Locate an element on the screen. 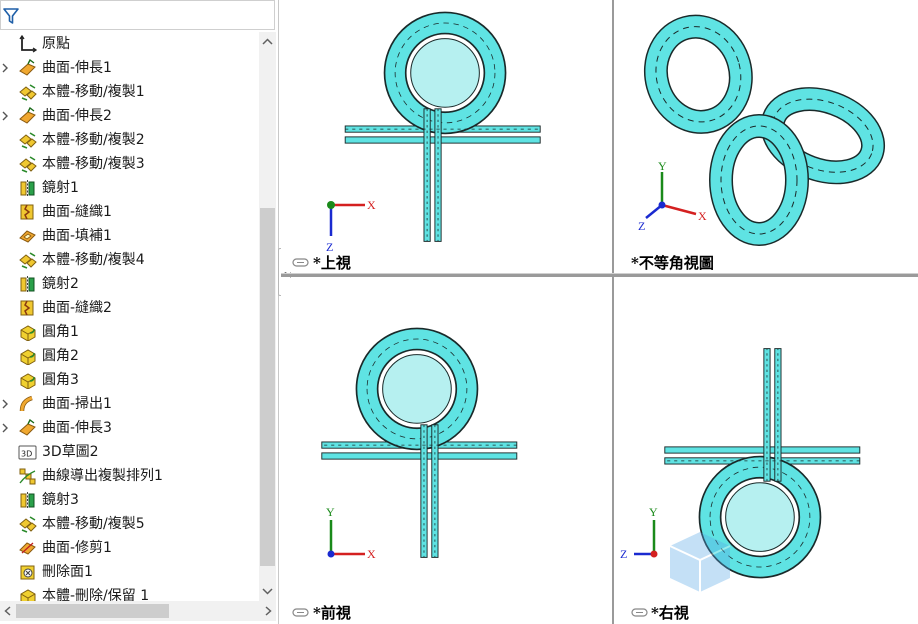 The height and width of the screenshot is (624, 918). tree-item-label: 曲面-修剪1 is located at coordinates (77, 548).